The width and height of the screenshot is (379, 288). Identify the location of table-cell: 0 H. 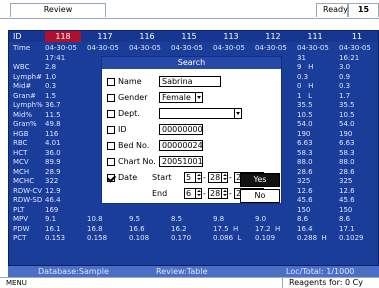
(305, 86).